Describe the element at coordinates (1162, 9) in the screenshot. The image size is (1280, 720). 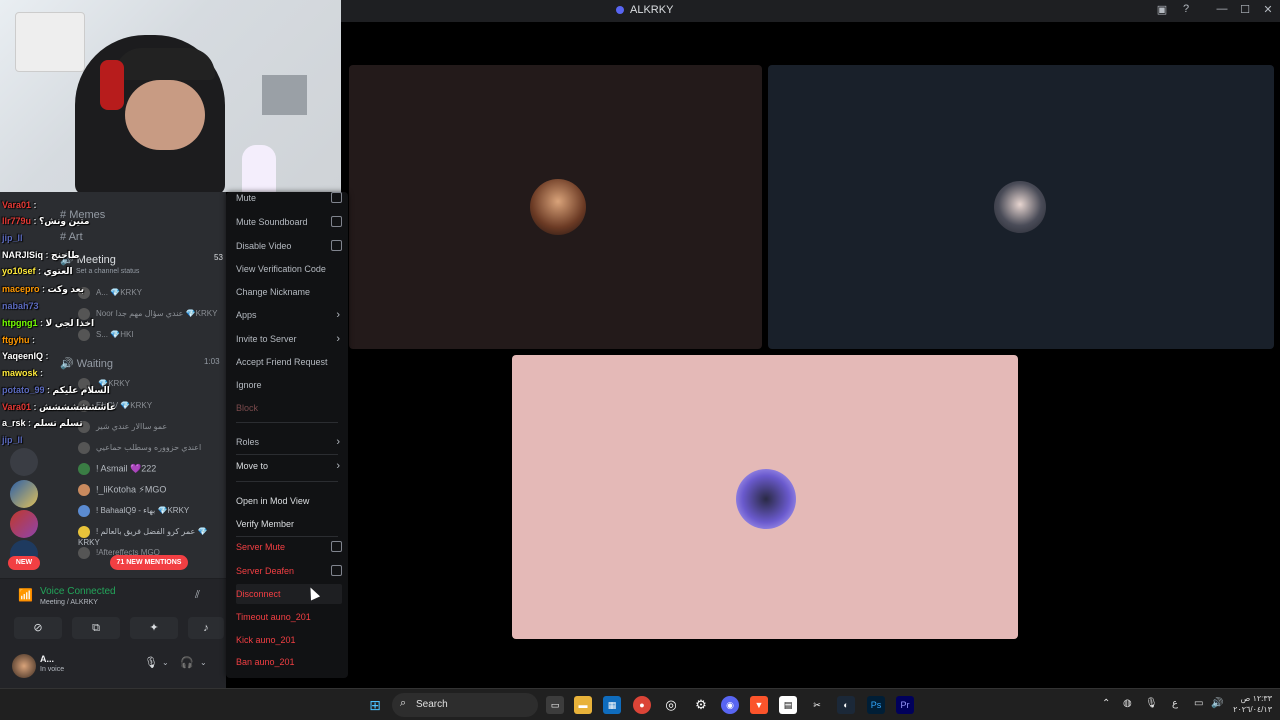
I see `screen-share-icon: ▣` at that location.